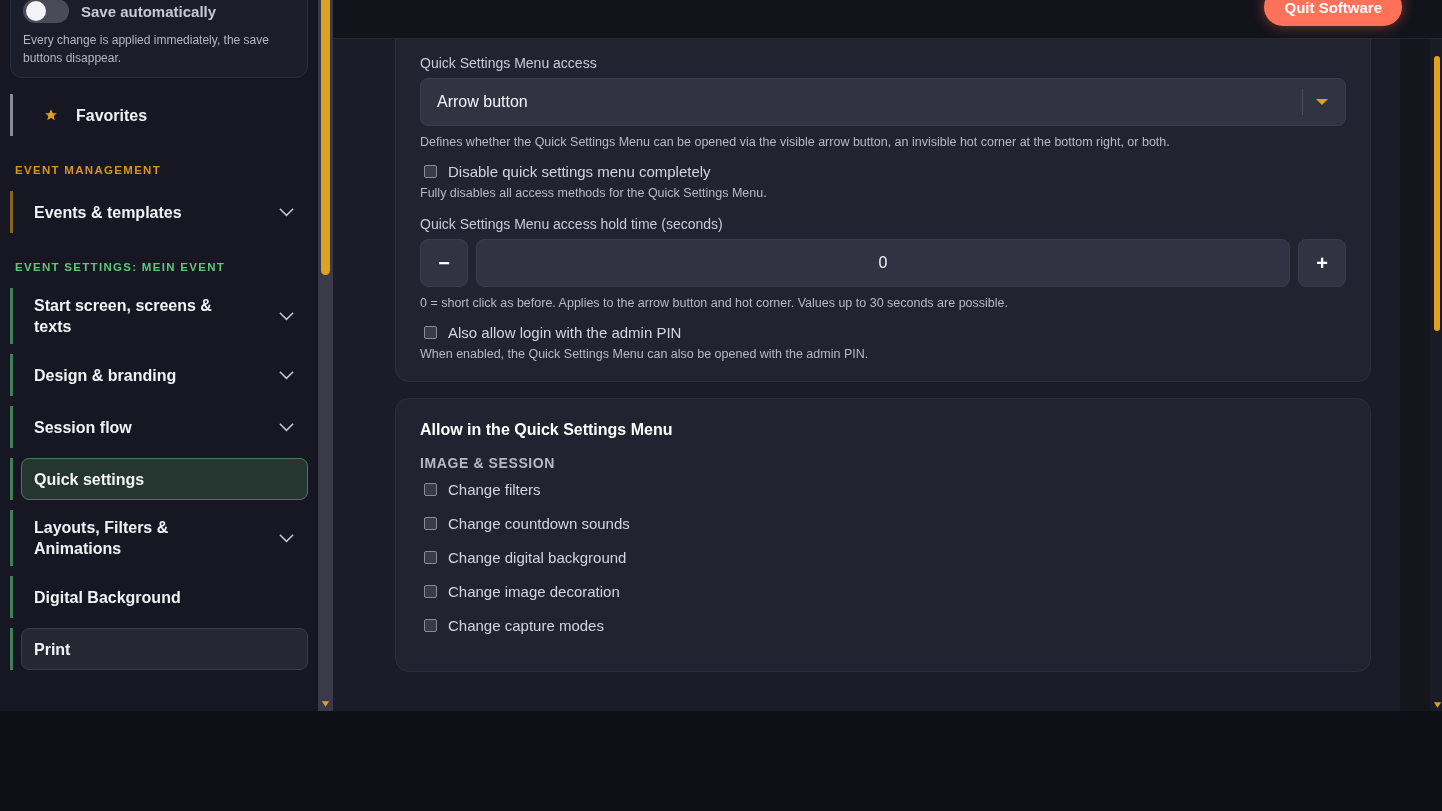 Image resolution: width=1442 pixels, height=811 pixels. What do you see at coordinates (164, 597) in the screenshot?
I see `sidebar-item: Digital Background` at bounding box center [164, 597].